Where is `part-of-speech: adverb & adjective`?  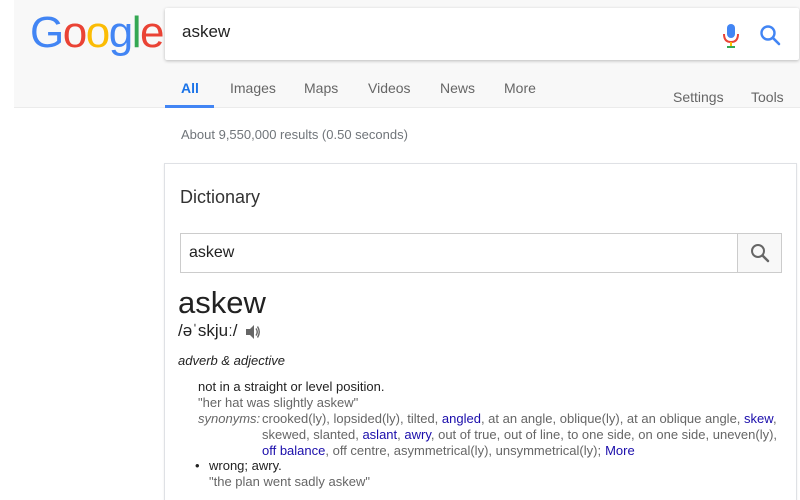 part-of-speech: adverb & adjective is located at coordinates (231, 360).